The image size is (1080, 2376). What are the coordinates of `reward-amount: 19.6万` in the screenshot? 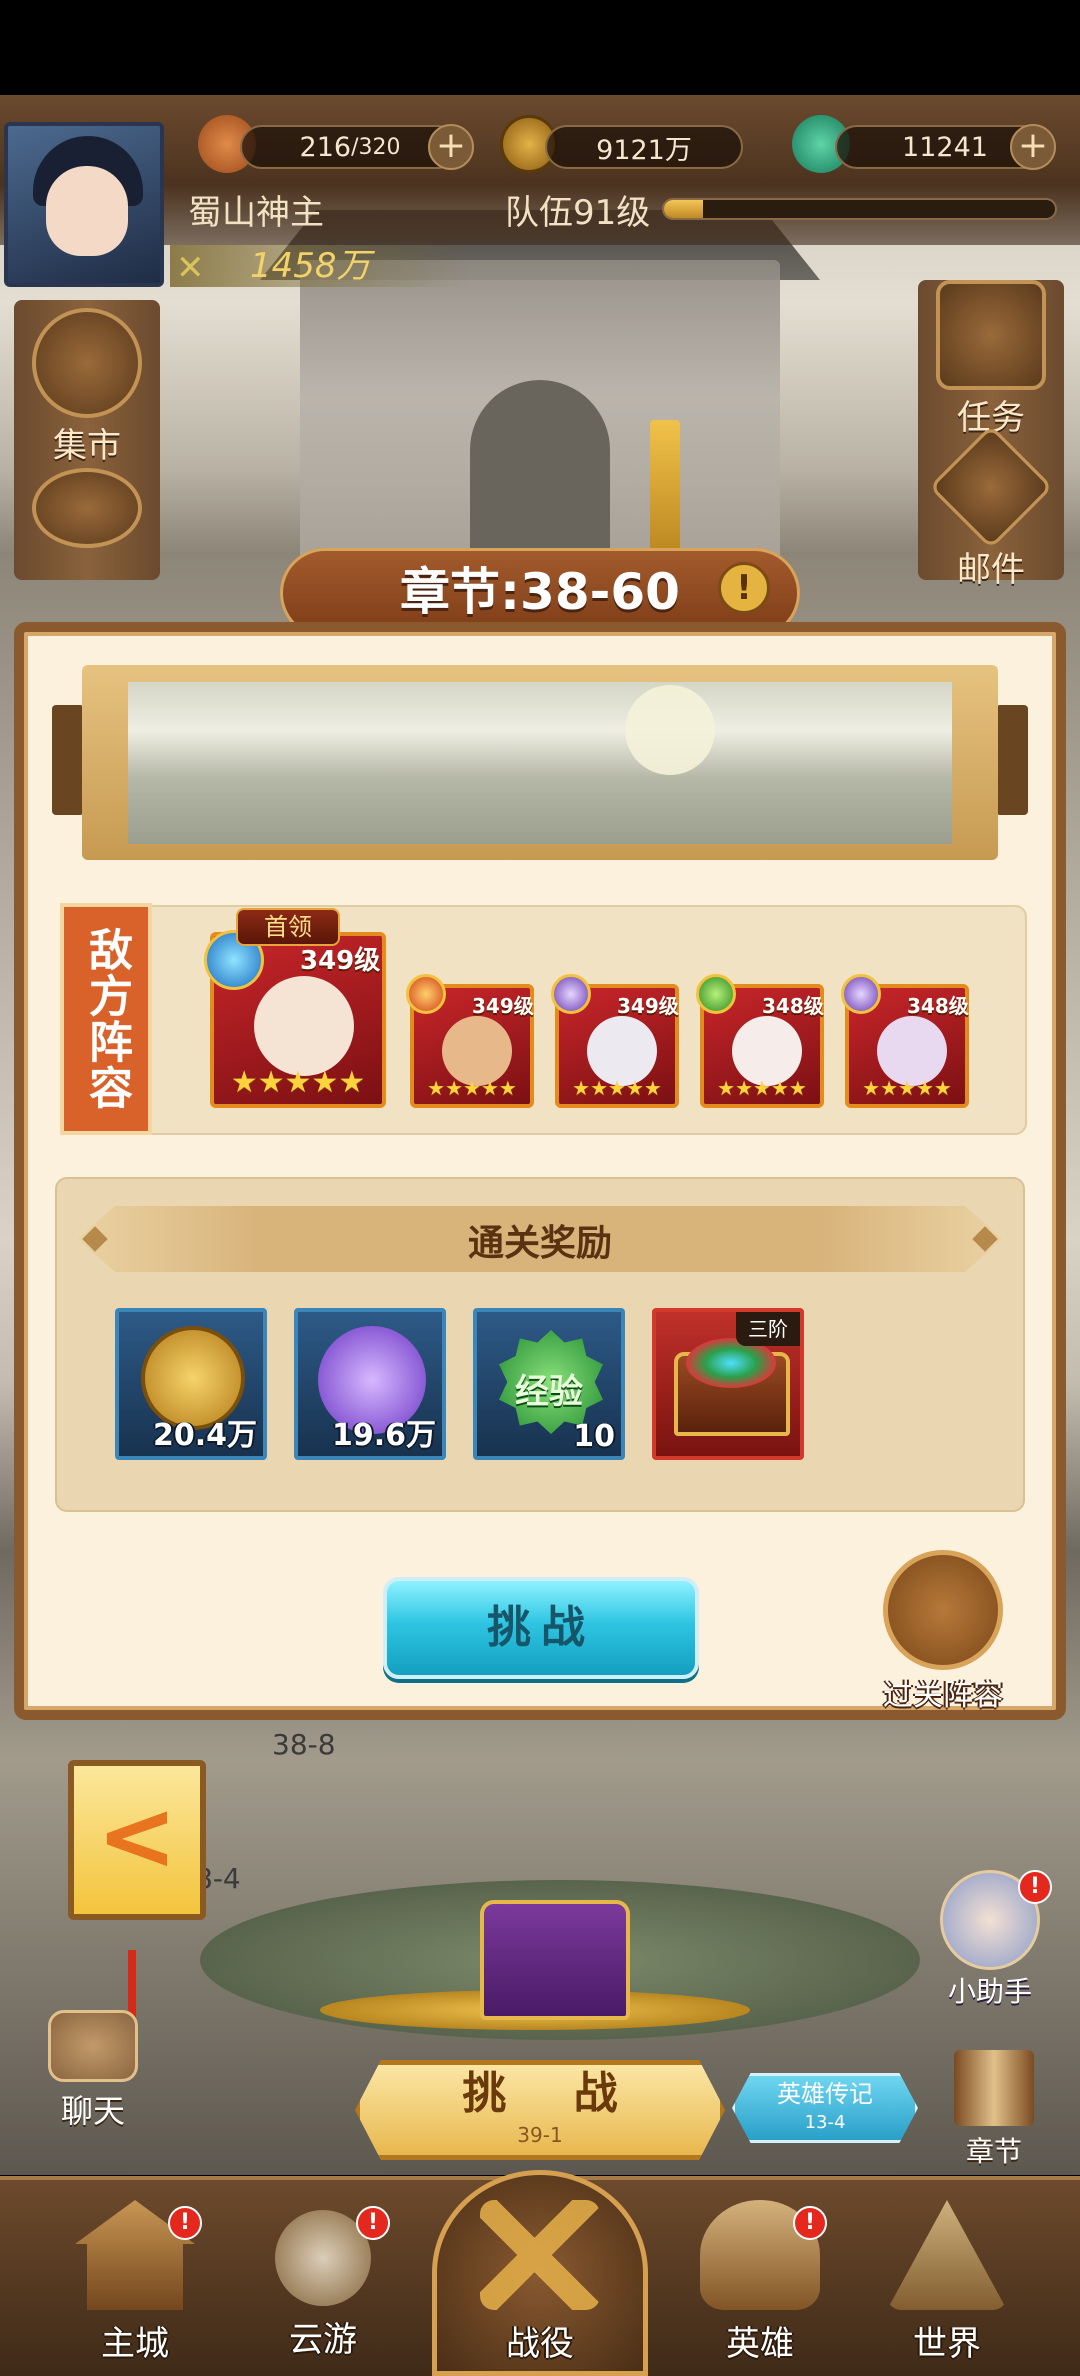 It's located at (383, 1435).